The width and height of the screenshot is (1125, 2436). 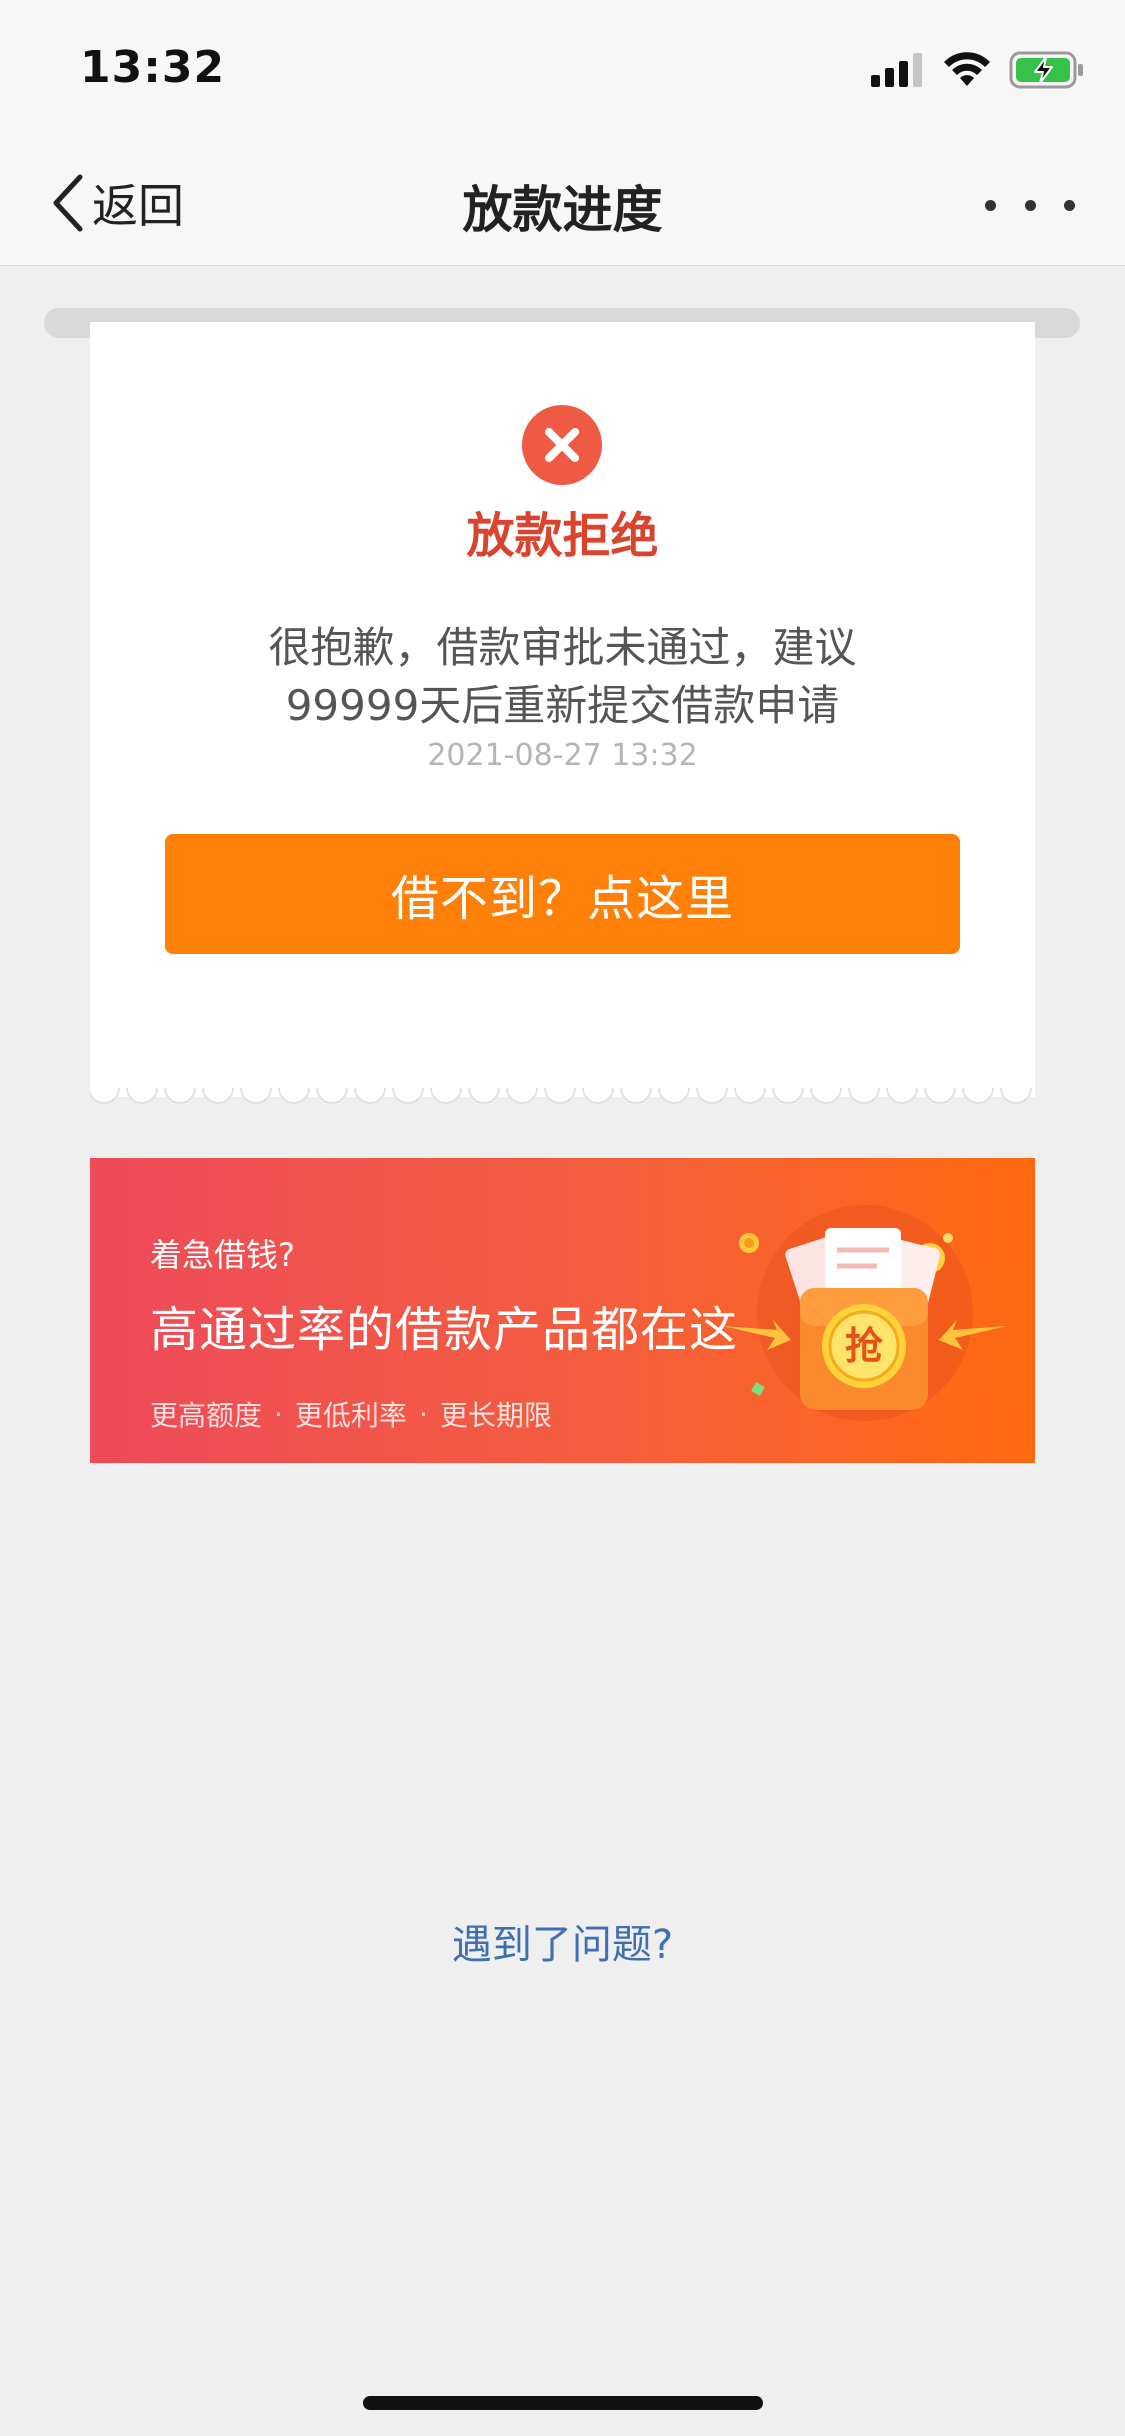 I want to click on result-timestamp: 2021-08-27 13:32, so click(x=562, y=755).